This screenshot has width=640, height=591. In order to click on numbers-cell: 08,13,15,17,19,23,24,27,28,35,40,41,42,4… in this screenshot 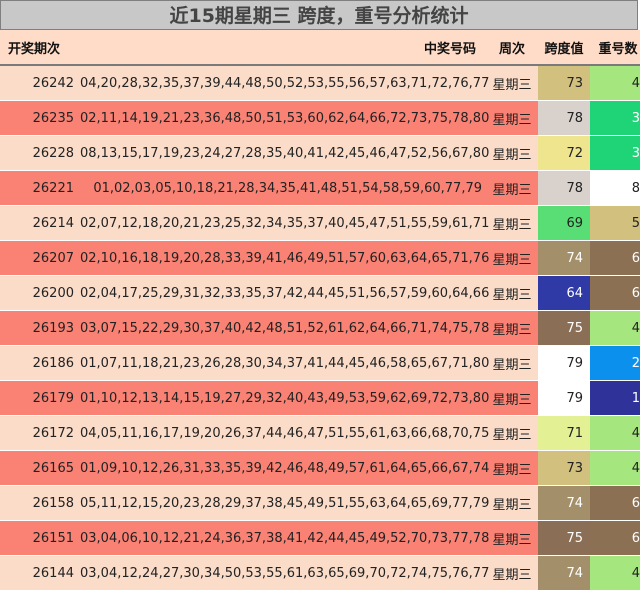, I will do `click(284, 153)`.